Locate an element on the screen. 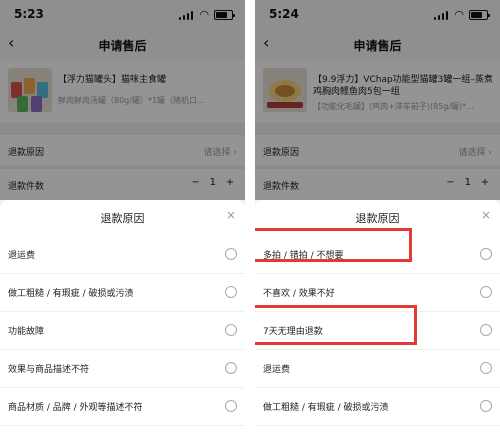 Image resolution: width=500 pixels, height=434 pixels. reason-option: 商品材质 / 品牌 / 外观等描述不符 is located at coordinates (122, 407).